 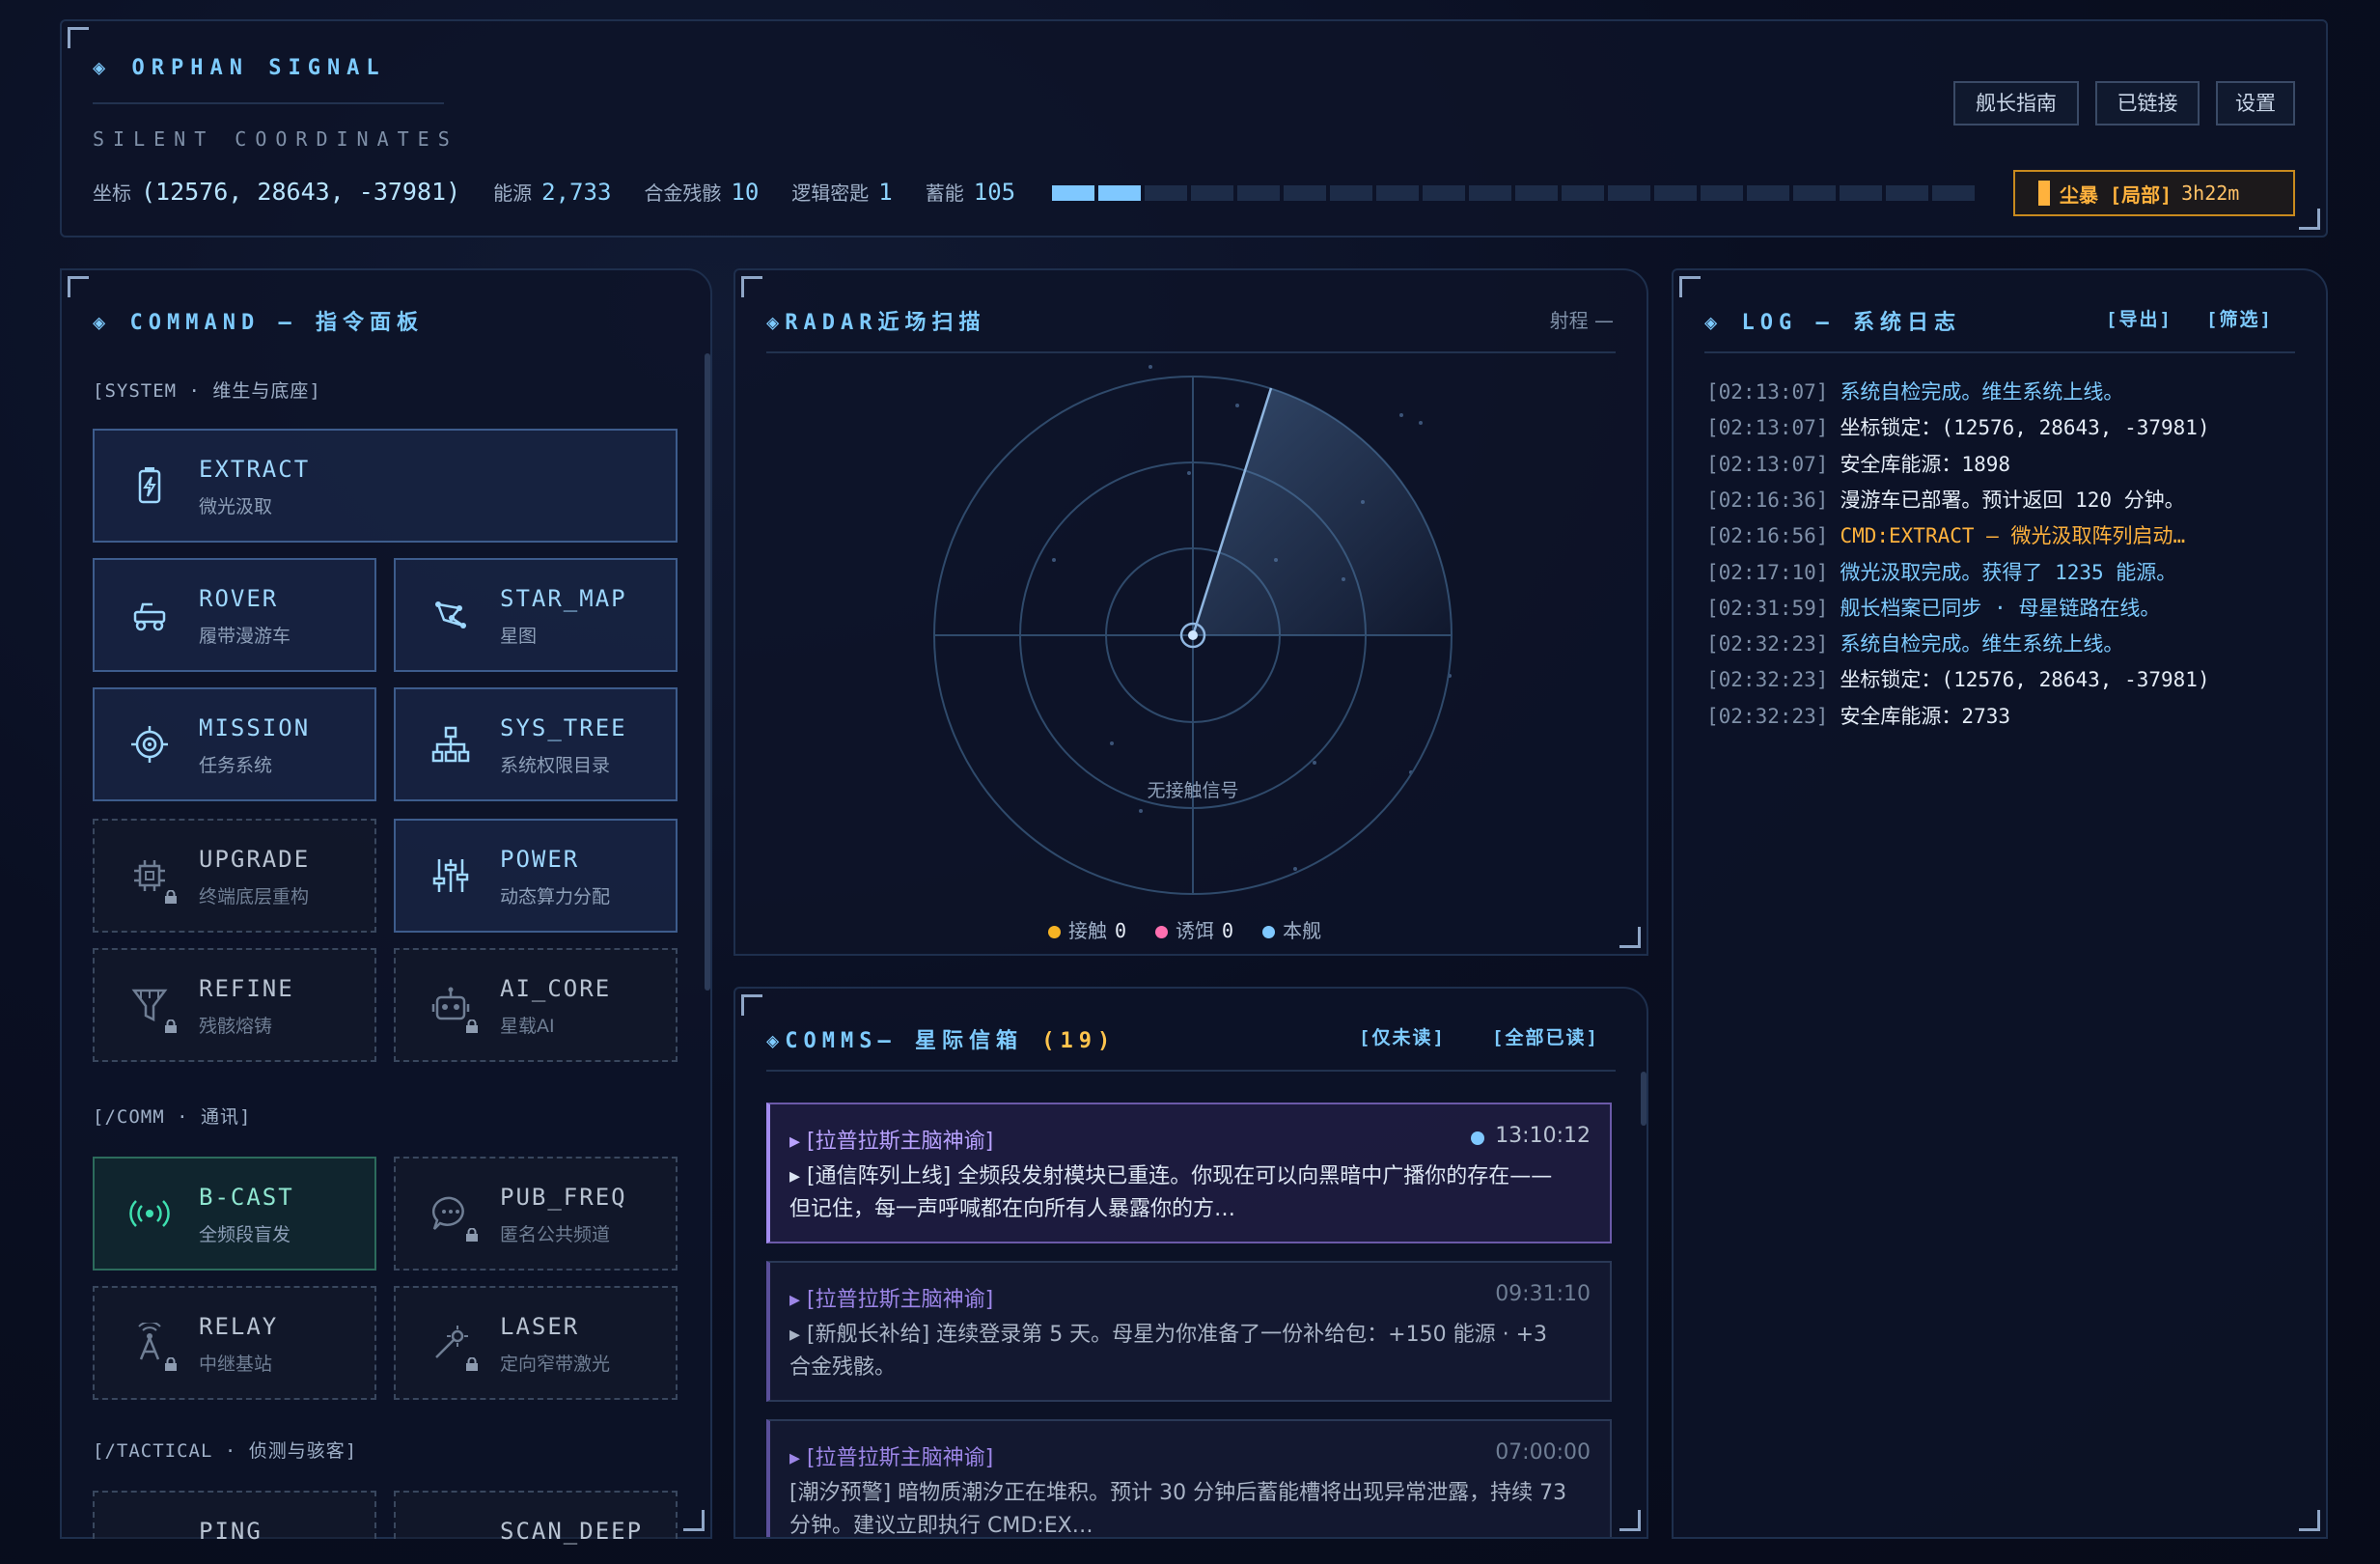 I want to click on linked-button: 已链接, so click(x=2147, y=103).